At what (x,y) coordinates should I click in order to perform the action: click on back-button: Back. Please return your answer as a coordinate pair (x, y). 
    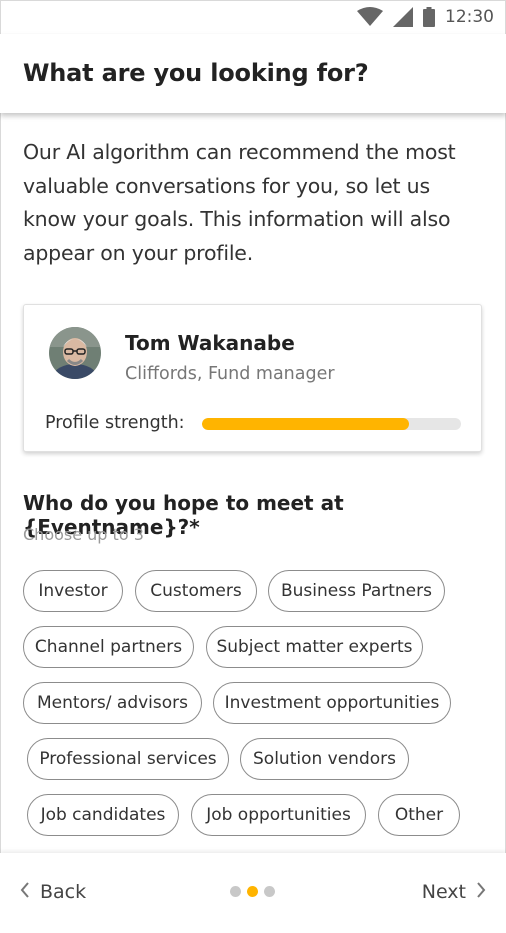
    Looking at the image, I should click on (53, 892).